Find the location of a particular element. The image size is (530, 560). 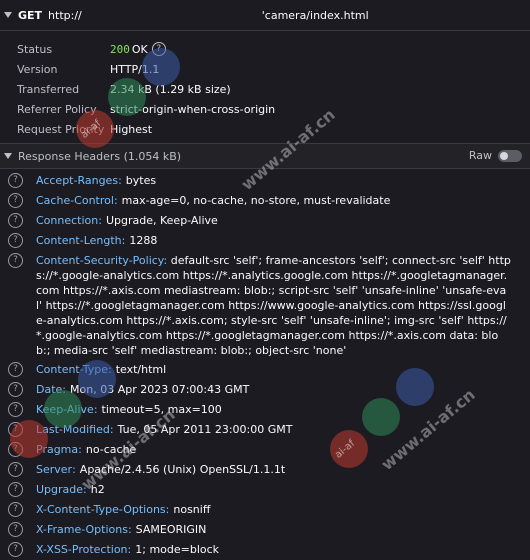

header-row: ? Date: Mon, 03 Apr 2023 07:00:43 GMT is located at coordinates (265, 390).